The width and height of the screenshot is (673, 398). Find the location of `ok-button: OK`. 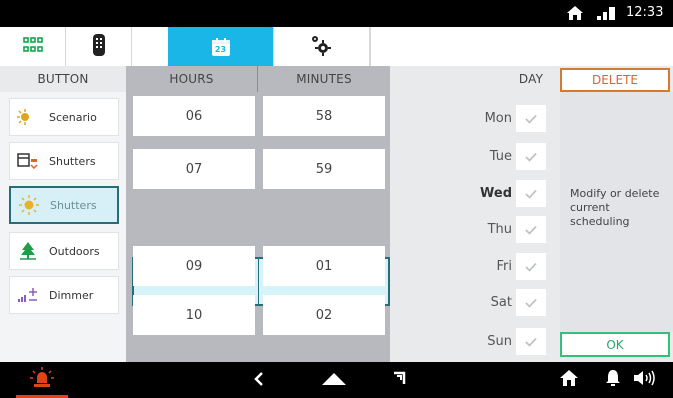

ok-button: OK is located at coordinates (615, 344).